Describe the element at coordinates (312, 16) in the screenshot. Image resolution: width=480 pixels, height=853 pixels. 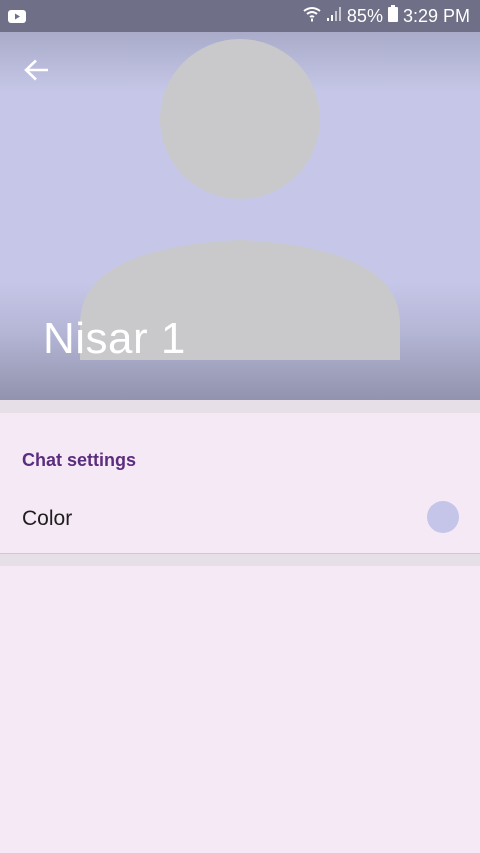
I see `wifi-icon` at that location.